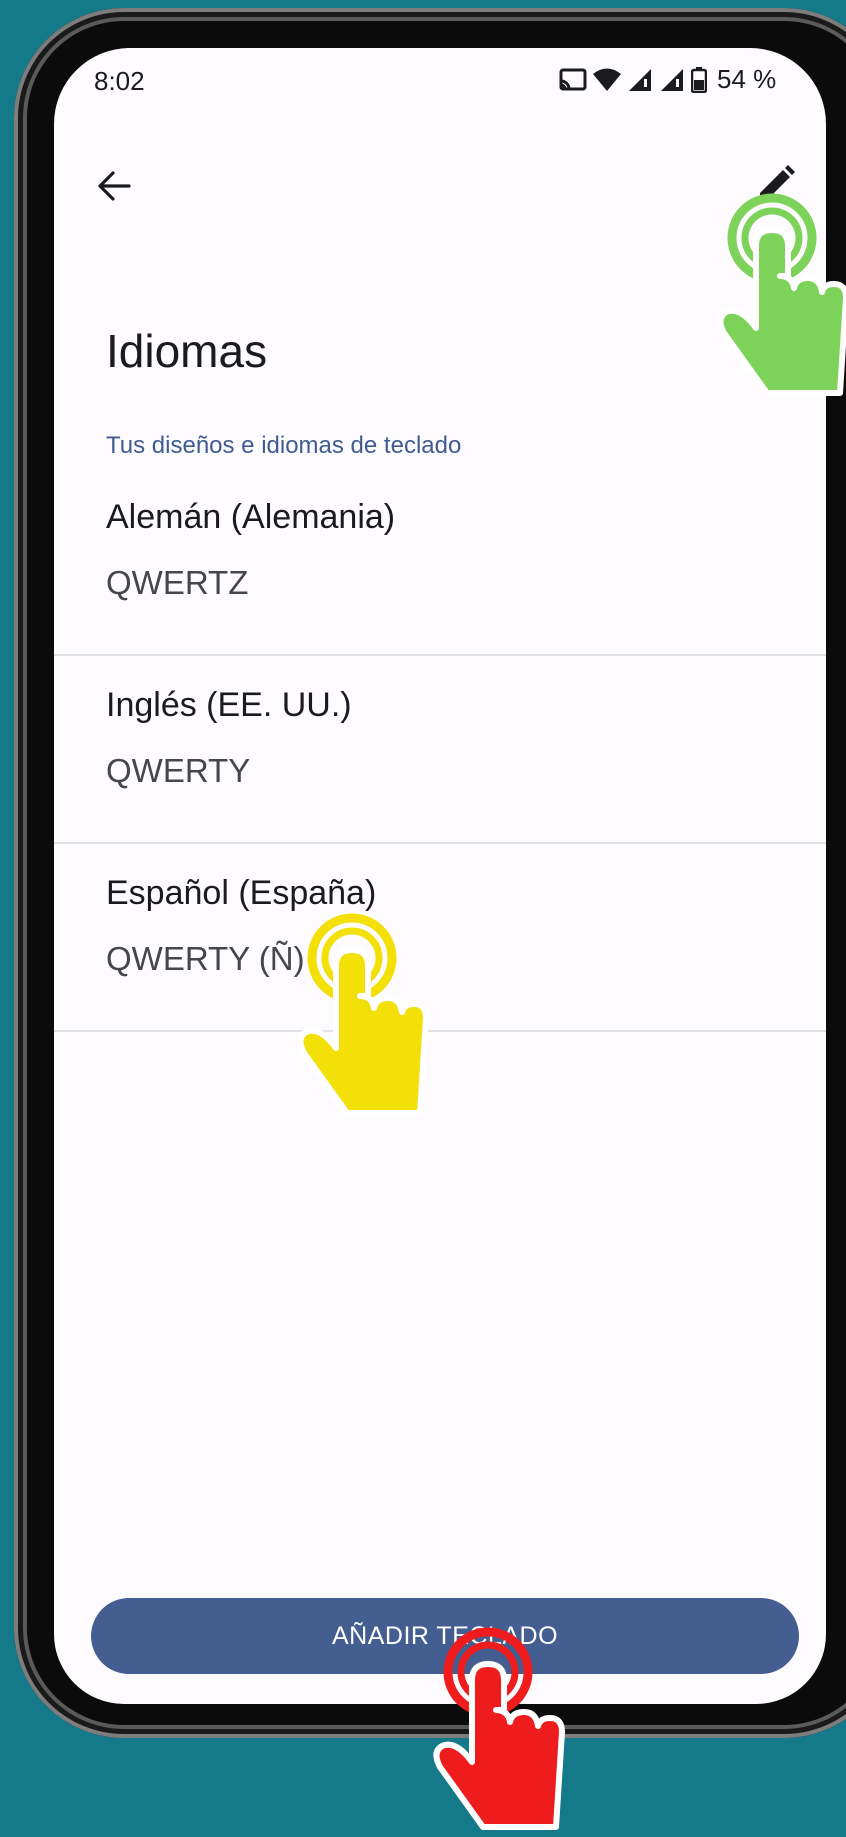  Describe the element at coordinates (440, 562) in the screenshot. I see `language-item-german: Alemán (Alemania) QWERTZ` at that location.